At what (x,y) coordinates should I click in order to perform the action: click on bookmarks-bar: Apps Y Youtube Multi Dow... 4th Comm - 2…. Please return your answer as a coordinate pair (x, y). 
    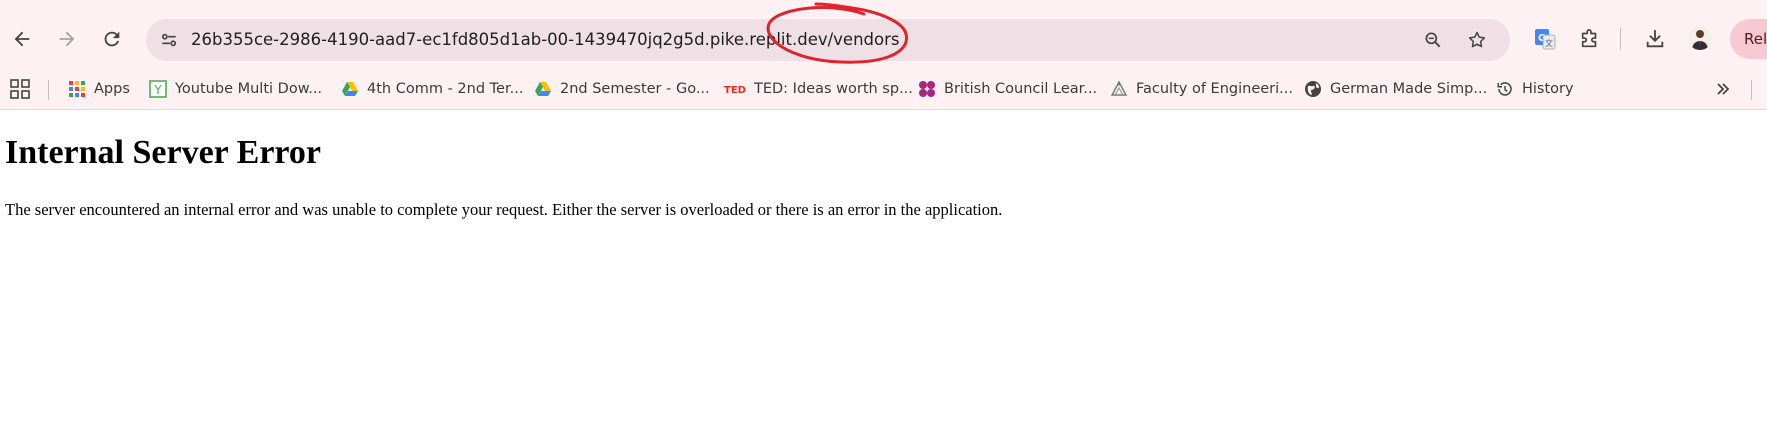
    Looking at the image, I should click on (883, 89).